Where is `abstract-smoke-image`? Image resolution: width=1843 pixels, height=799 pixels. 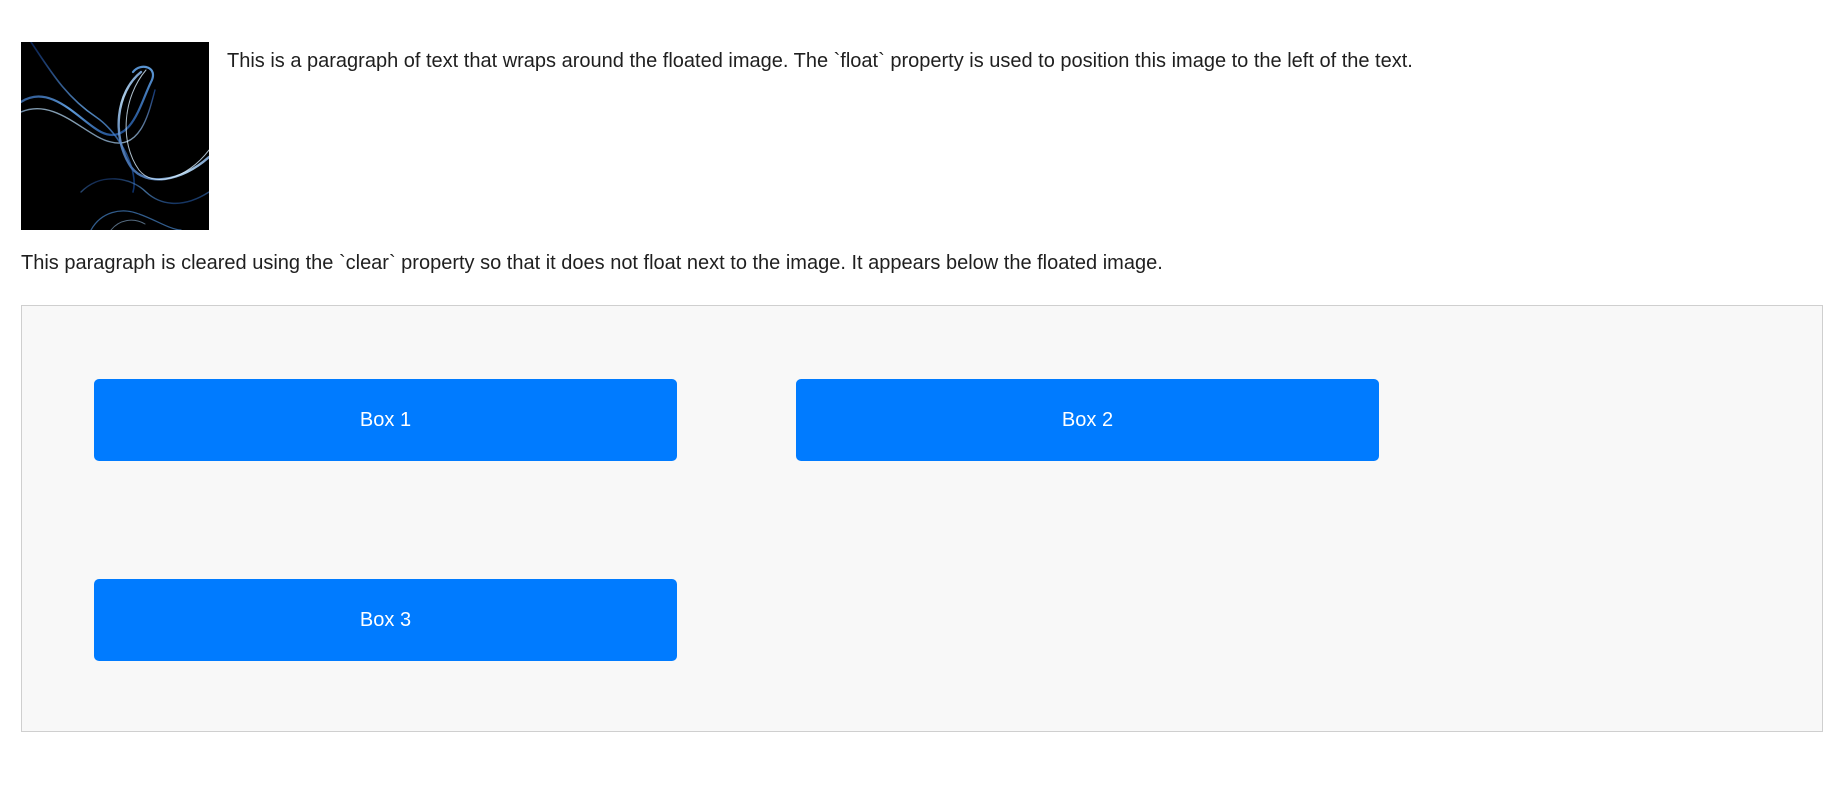 abstract-smoke-image is located at coordinates (115, 136).